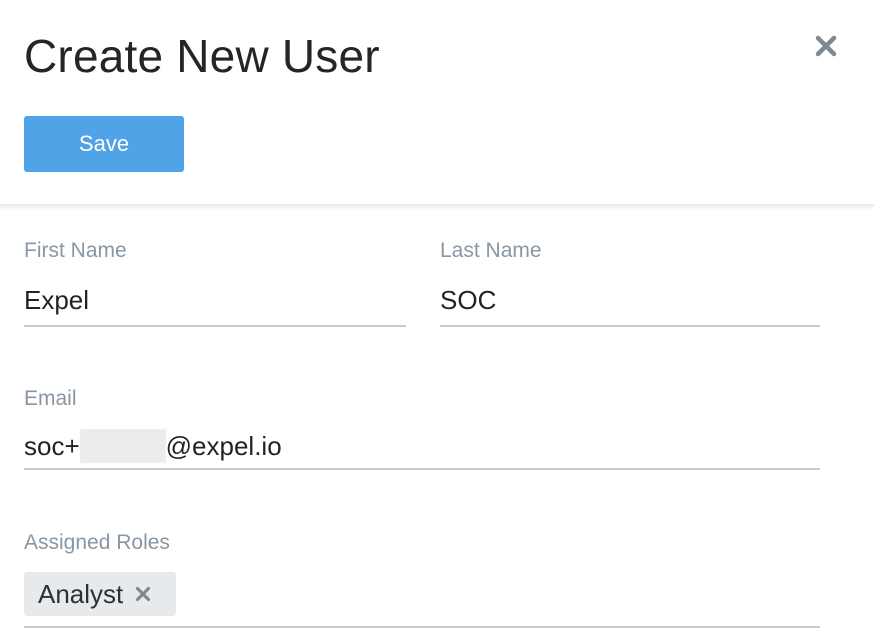  Describe the element at coordinates (202, 56) in the screenshot. I see `dialog-title: Create New User` at that location.